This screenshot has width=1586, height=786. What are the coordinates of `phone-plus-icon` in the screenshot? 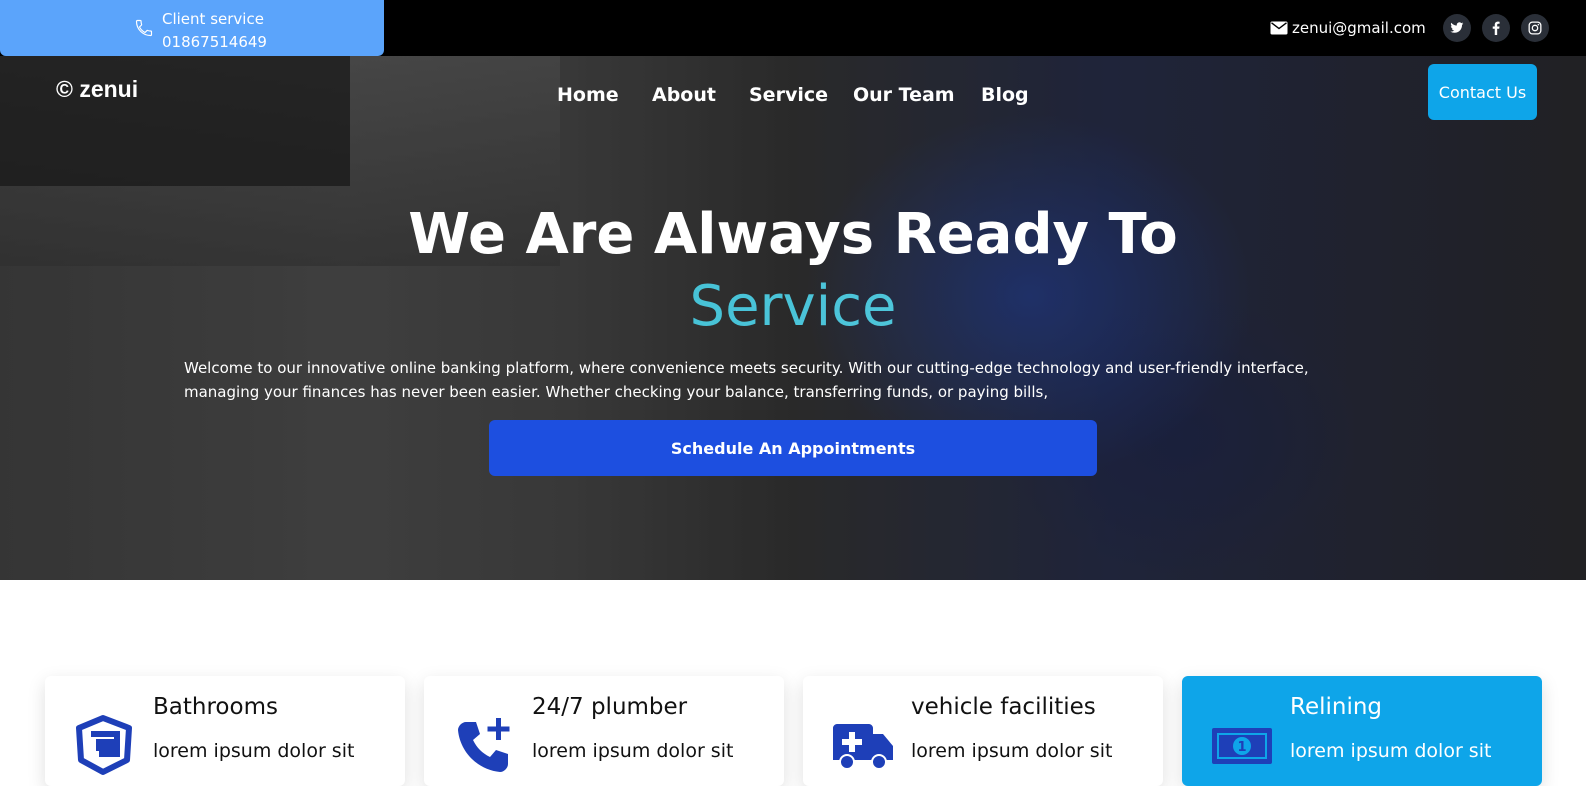 It's located at (484, 745).